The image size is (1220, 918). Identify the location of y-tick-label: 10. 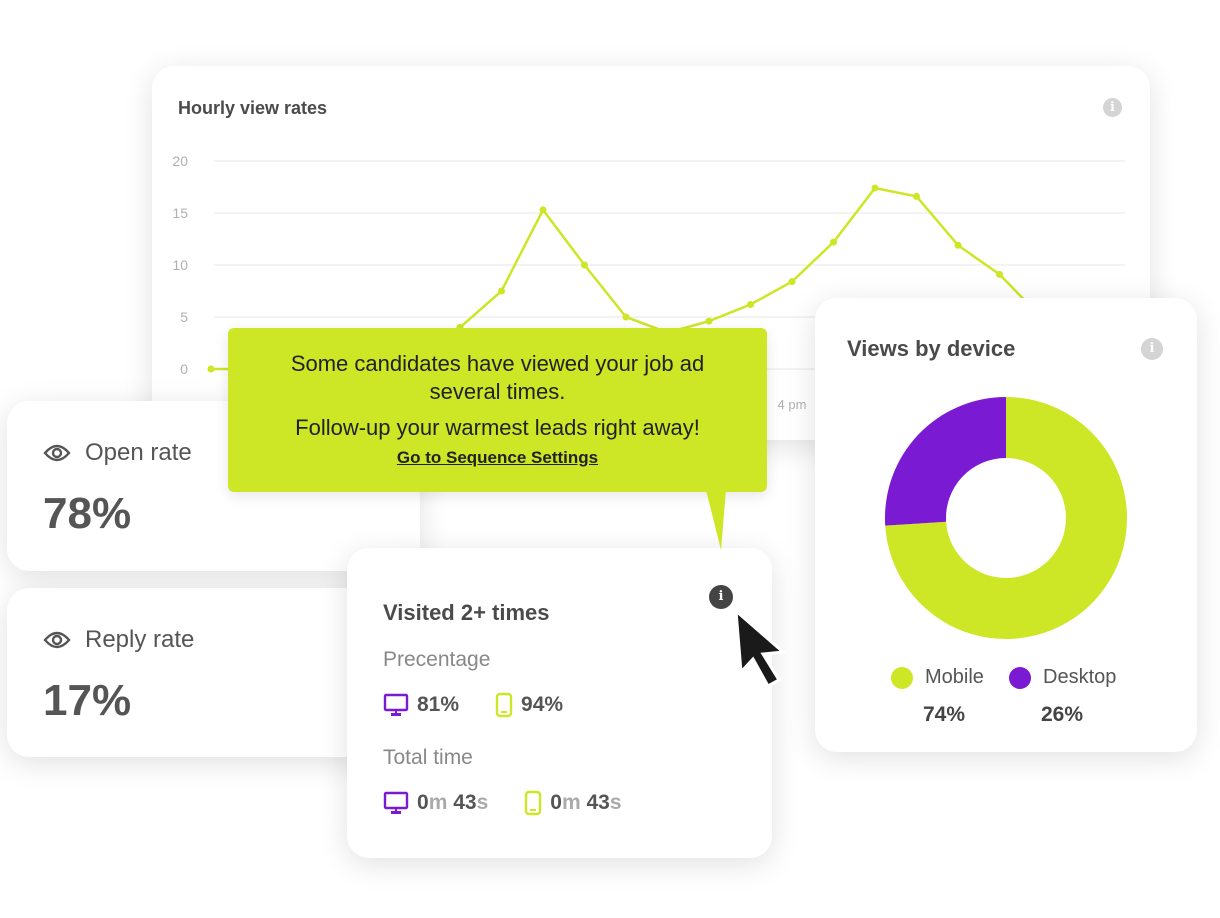
(180, 265).